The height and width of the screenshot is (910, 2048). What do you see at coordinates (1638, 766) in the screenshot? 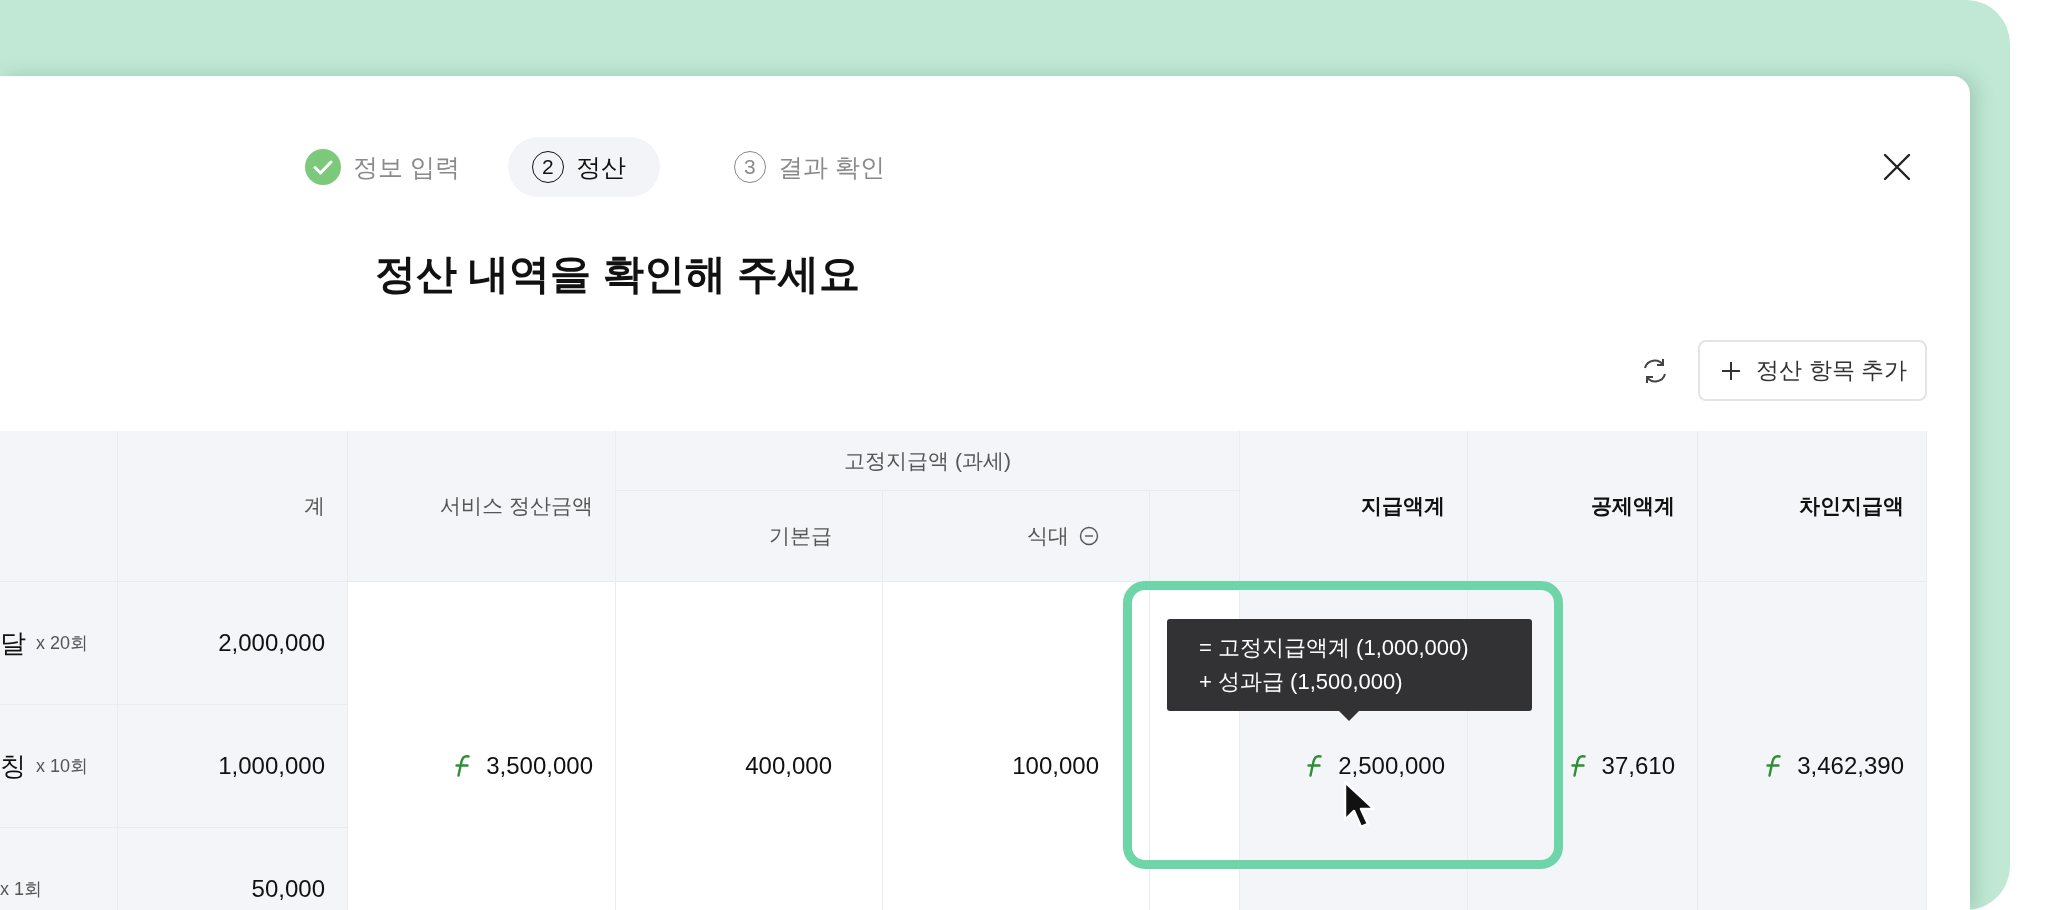
I see `amount-value: 37,610` at bounding box center [1638, 766].